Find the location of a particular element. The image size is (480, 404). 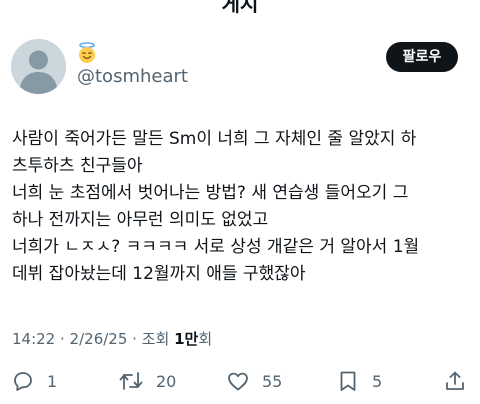

share-button is located at coordinates (455, 381).